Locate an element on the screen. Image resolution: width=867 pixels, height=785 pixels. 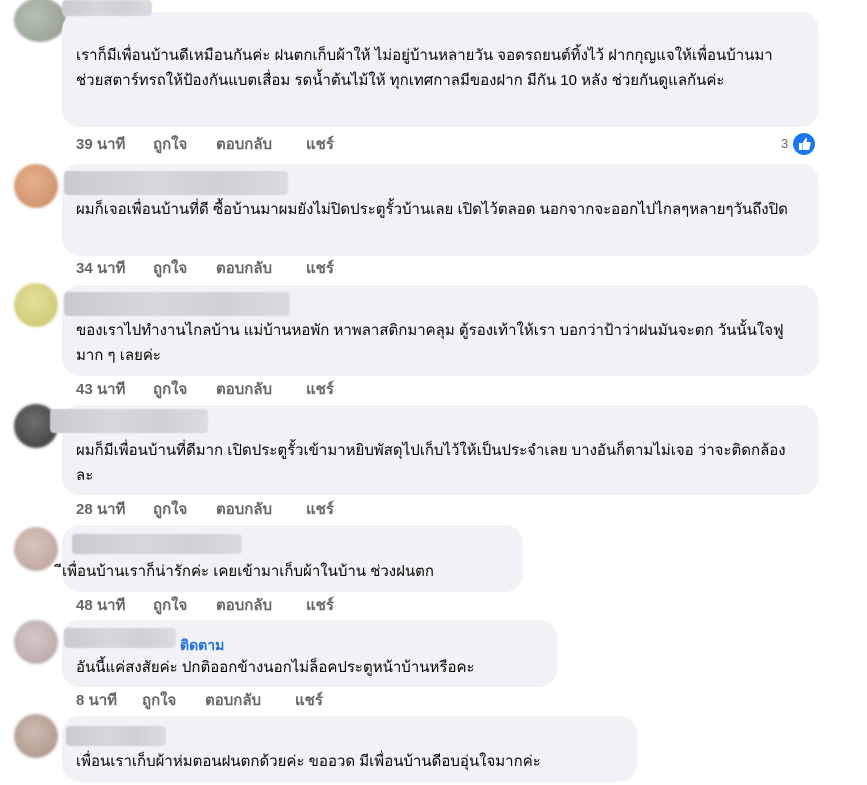
comment-actions: 43 นาที ถูกใจ ตอบกลับ แชร์ is located at coordinates (205, 389).